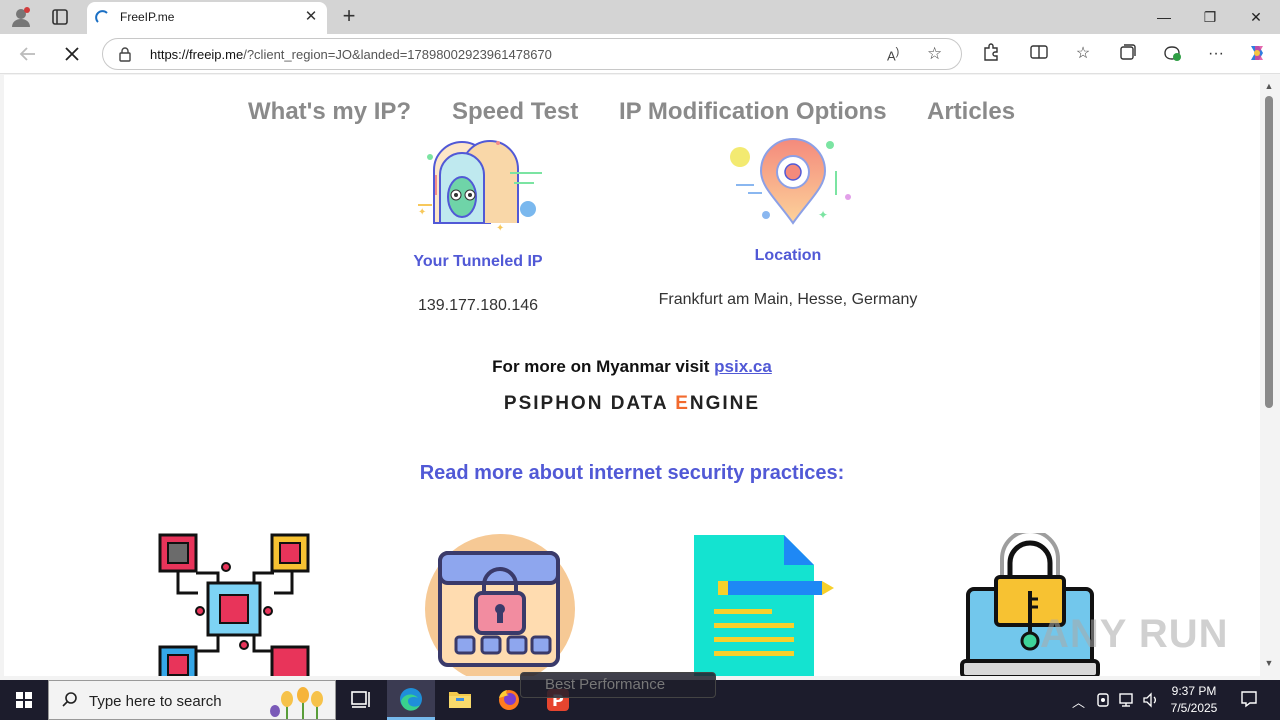  I want to click on anyrun-watermark: ANY RUN, so click(1134, 634).